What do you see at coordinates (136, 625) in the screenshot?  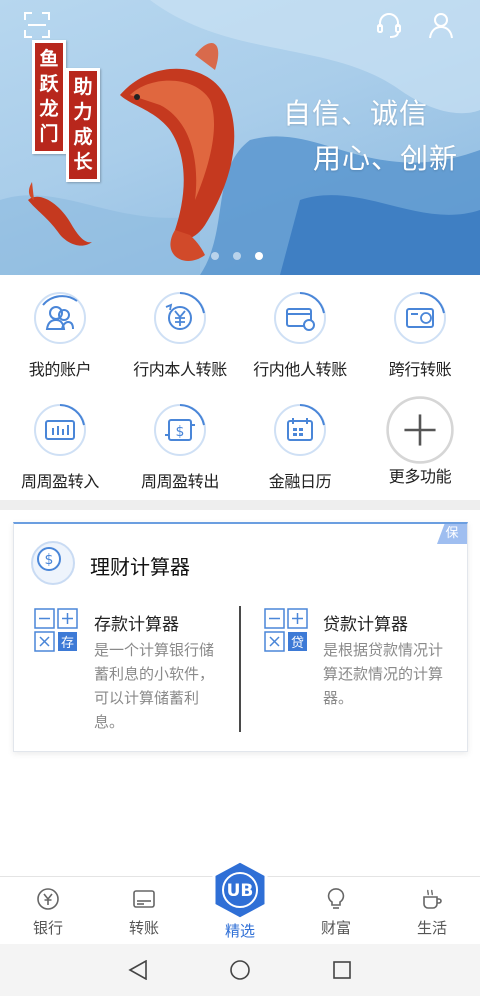 I see `deposit-calc-title: 存款计算器` at bounding box center [136, 625].